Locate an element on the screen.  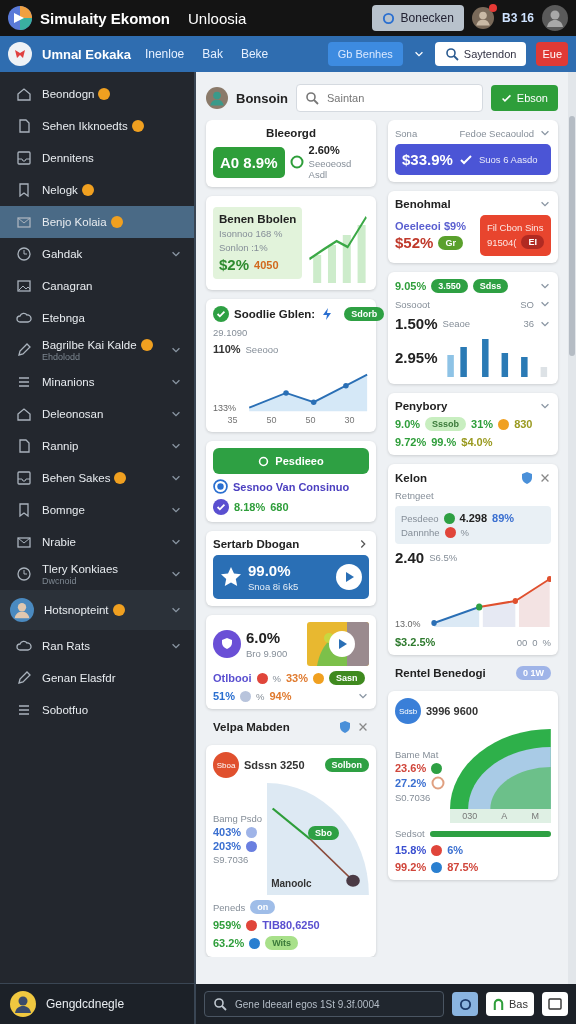
stat-value: 8.18% is located at coordinates (250, 507).